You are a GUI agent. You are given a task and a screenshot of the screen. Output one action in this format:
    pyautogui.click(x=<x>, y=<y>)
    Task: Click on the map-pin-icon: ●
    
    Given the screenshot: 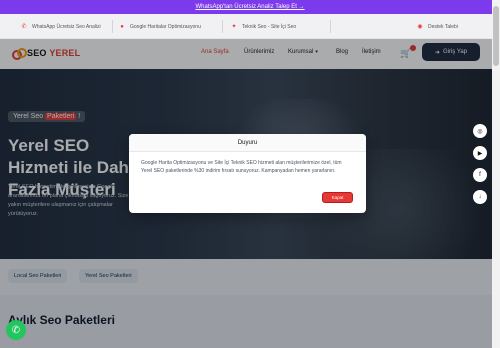 What is the action you would take?
    pyautogui.click(x=122, y=26)
    